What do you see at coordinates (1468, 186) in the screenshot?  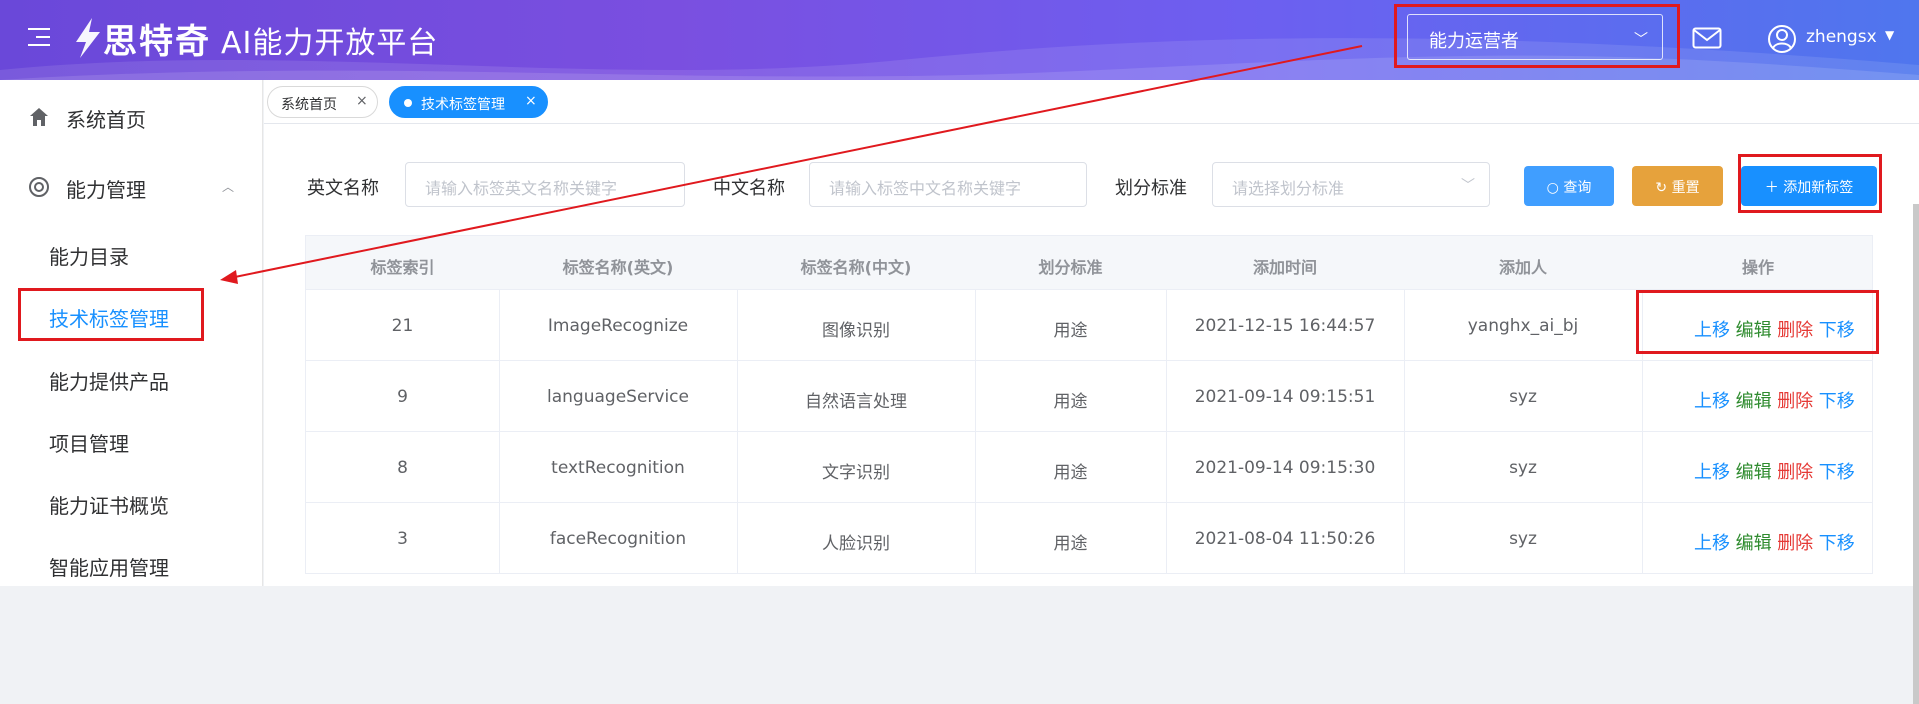 I see `chevron-down-icon: ﹀` at bounding box center [1468, 186].